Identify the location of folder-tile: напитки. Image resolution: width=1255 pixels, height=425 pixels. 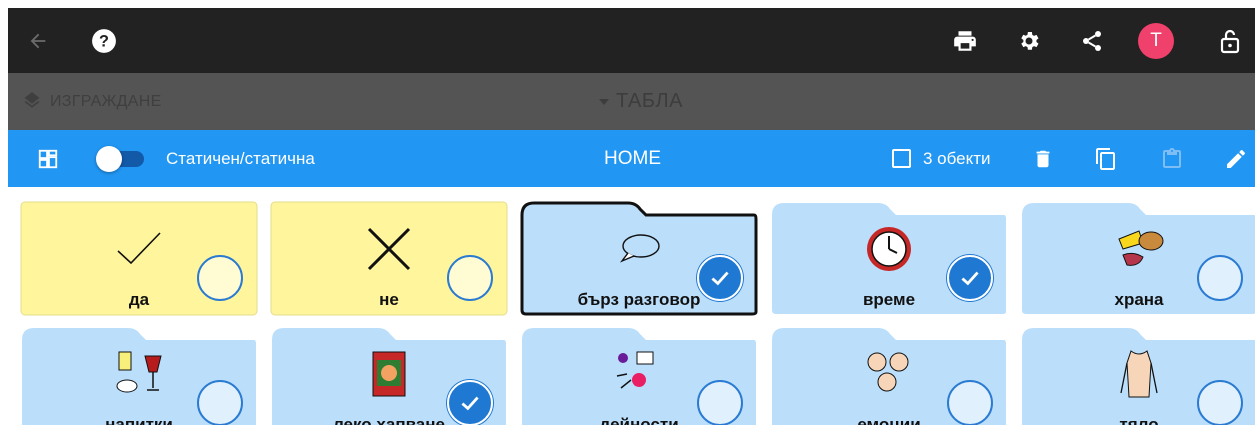
(139, 375).